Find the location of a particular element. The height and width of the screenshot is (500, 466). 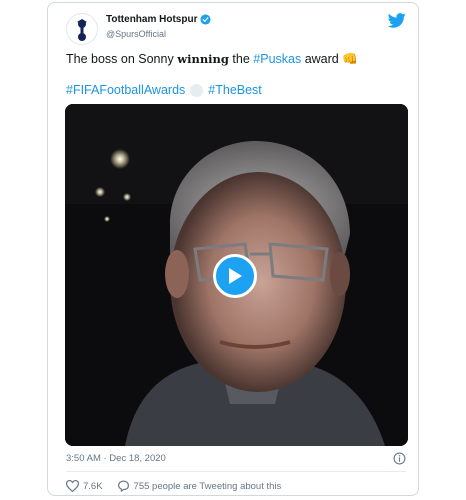

hashtag-row: #FIFAFootballAwards #TheBest is located at coordinates (164, 90).